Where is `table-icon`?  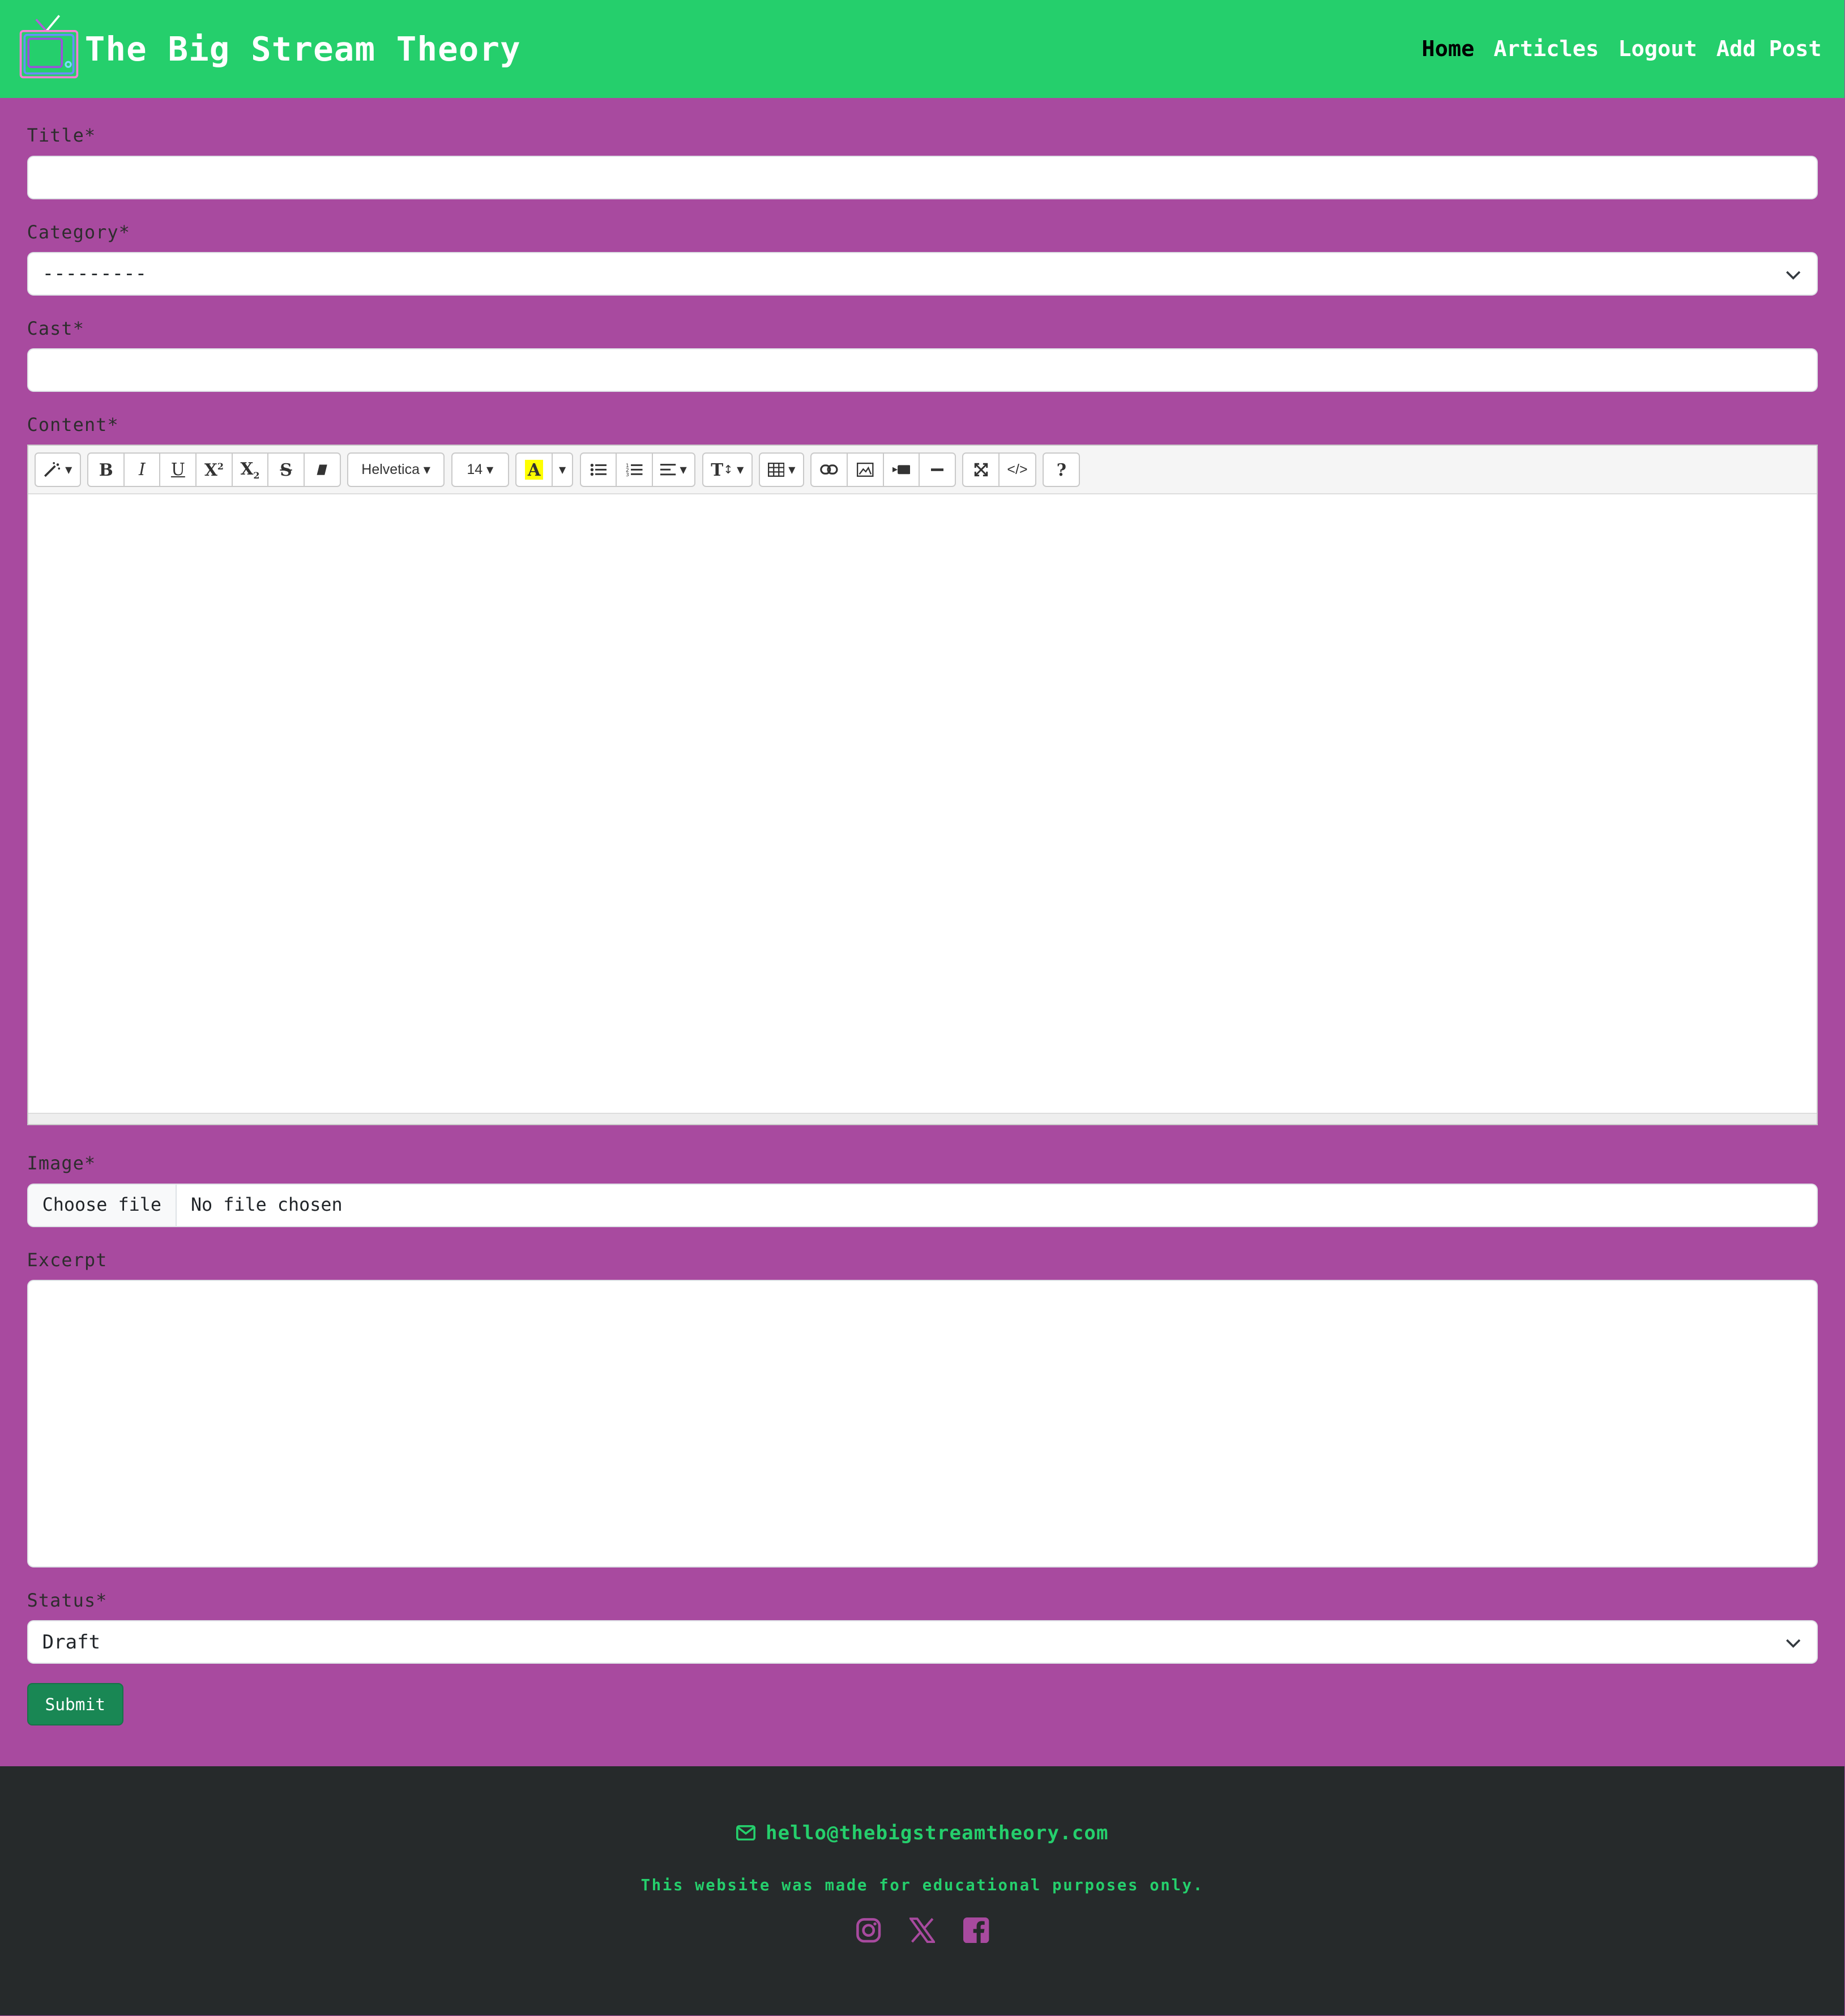 table-icon is located at coordinates (776, 469).